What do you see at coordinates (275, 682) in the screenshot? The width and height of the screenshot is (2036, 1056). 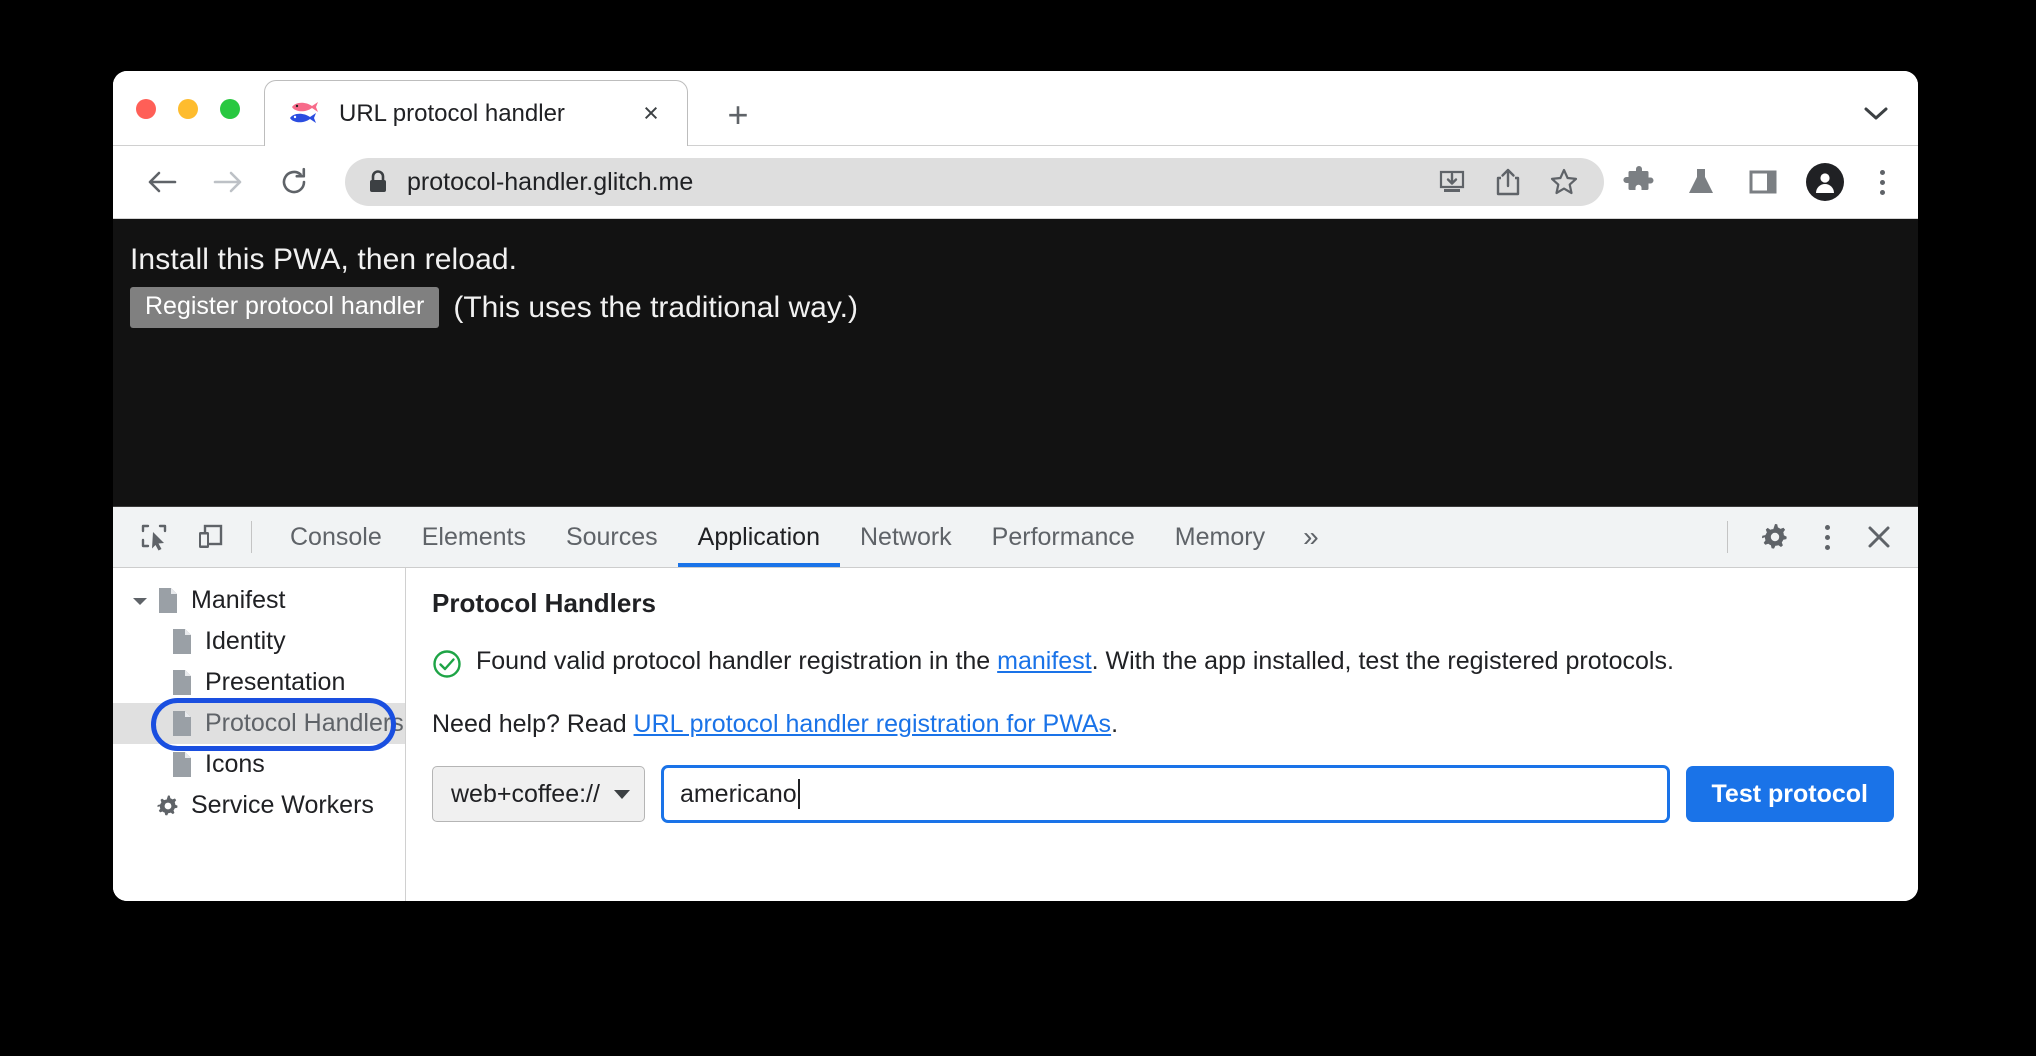 I see `sidebar-item-label: Presentation` at bounding box center [275, 682].